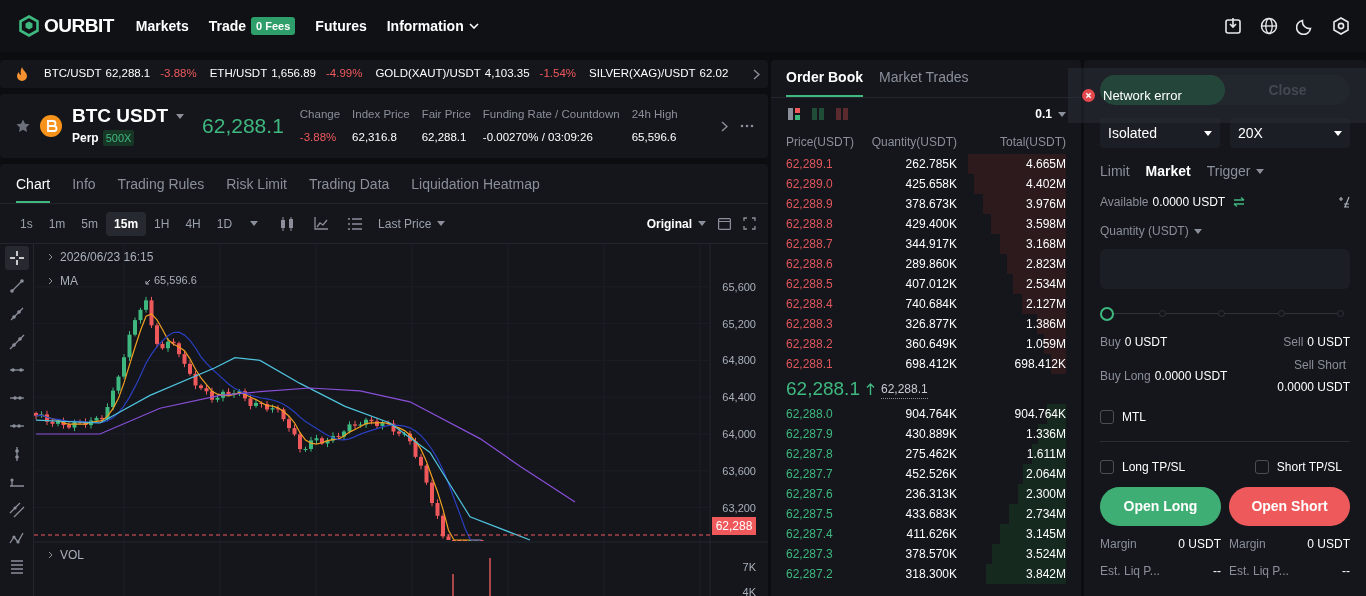  I want to click on nav-link: Information, so click(432, 26).